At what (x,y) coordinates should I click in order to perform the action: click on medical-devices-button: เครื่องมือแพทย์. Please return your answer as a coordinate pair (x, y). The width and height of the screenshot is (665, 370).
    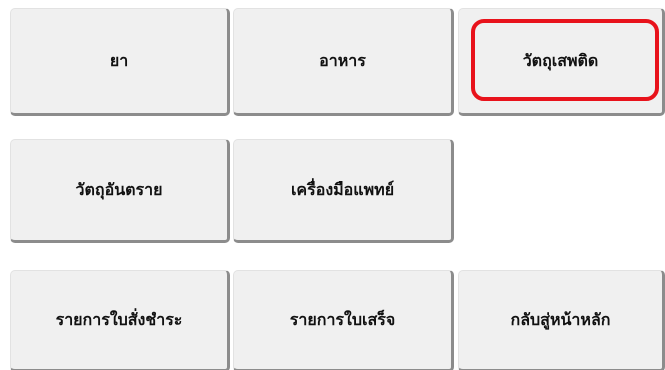
    Looking at the image, I should click on (343, 191).